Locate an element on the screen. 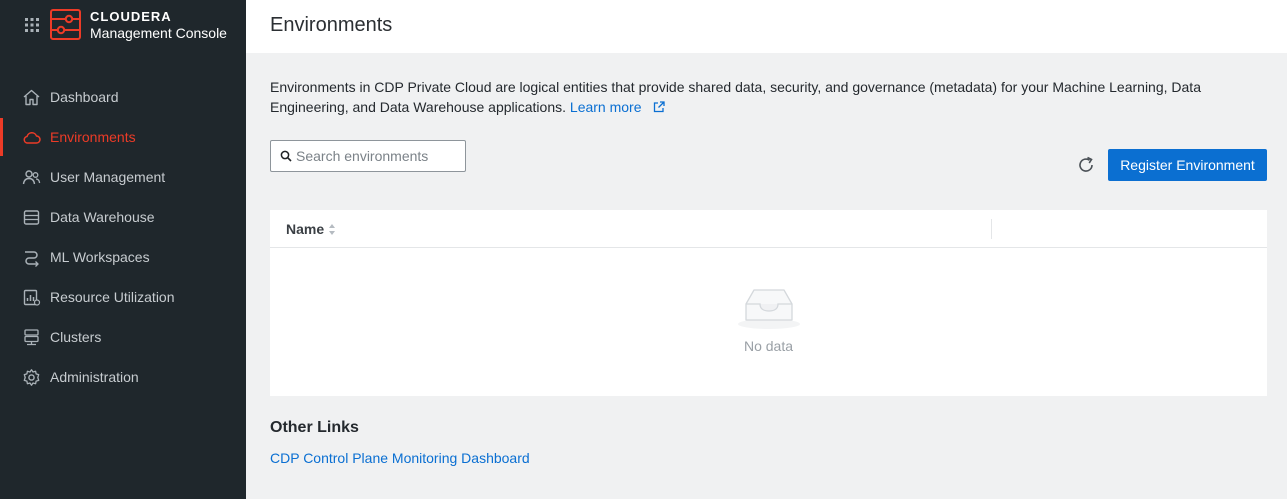 This screenshot has height=499, width=1287. table-header: Name is located at coordinates (768, 229).